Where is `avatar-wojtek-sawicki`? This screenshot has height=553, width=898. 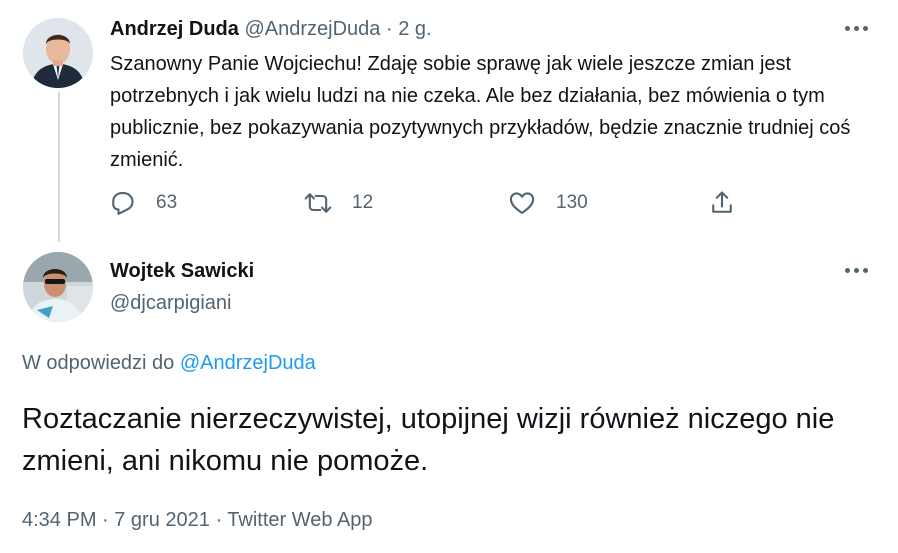
avatar-wojtek-sawicki is located at coordinates (58, 287).